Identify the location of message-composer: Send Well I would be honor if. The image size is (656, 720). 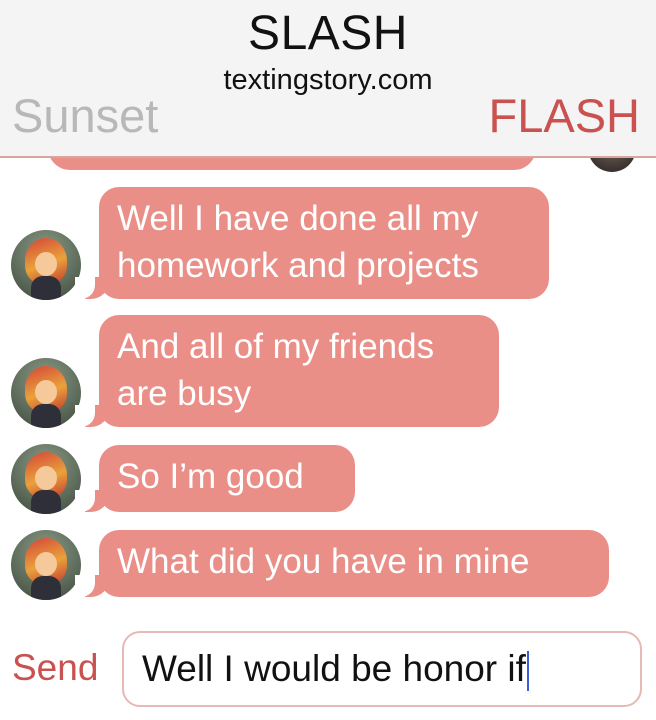
(328, 670).